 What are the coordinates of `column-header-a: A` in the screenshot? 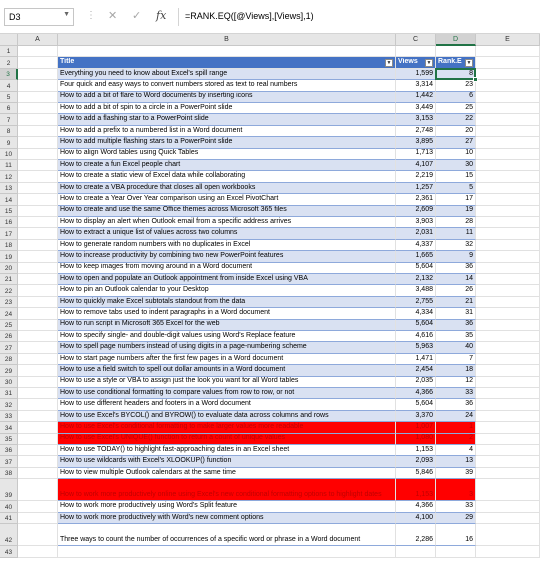 It's located at (38, 40).